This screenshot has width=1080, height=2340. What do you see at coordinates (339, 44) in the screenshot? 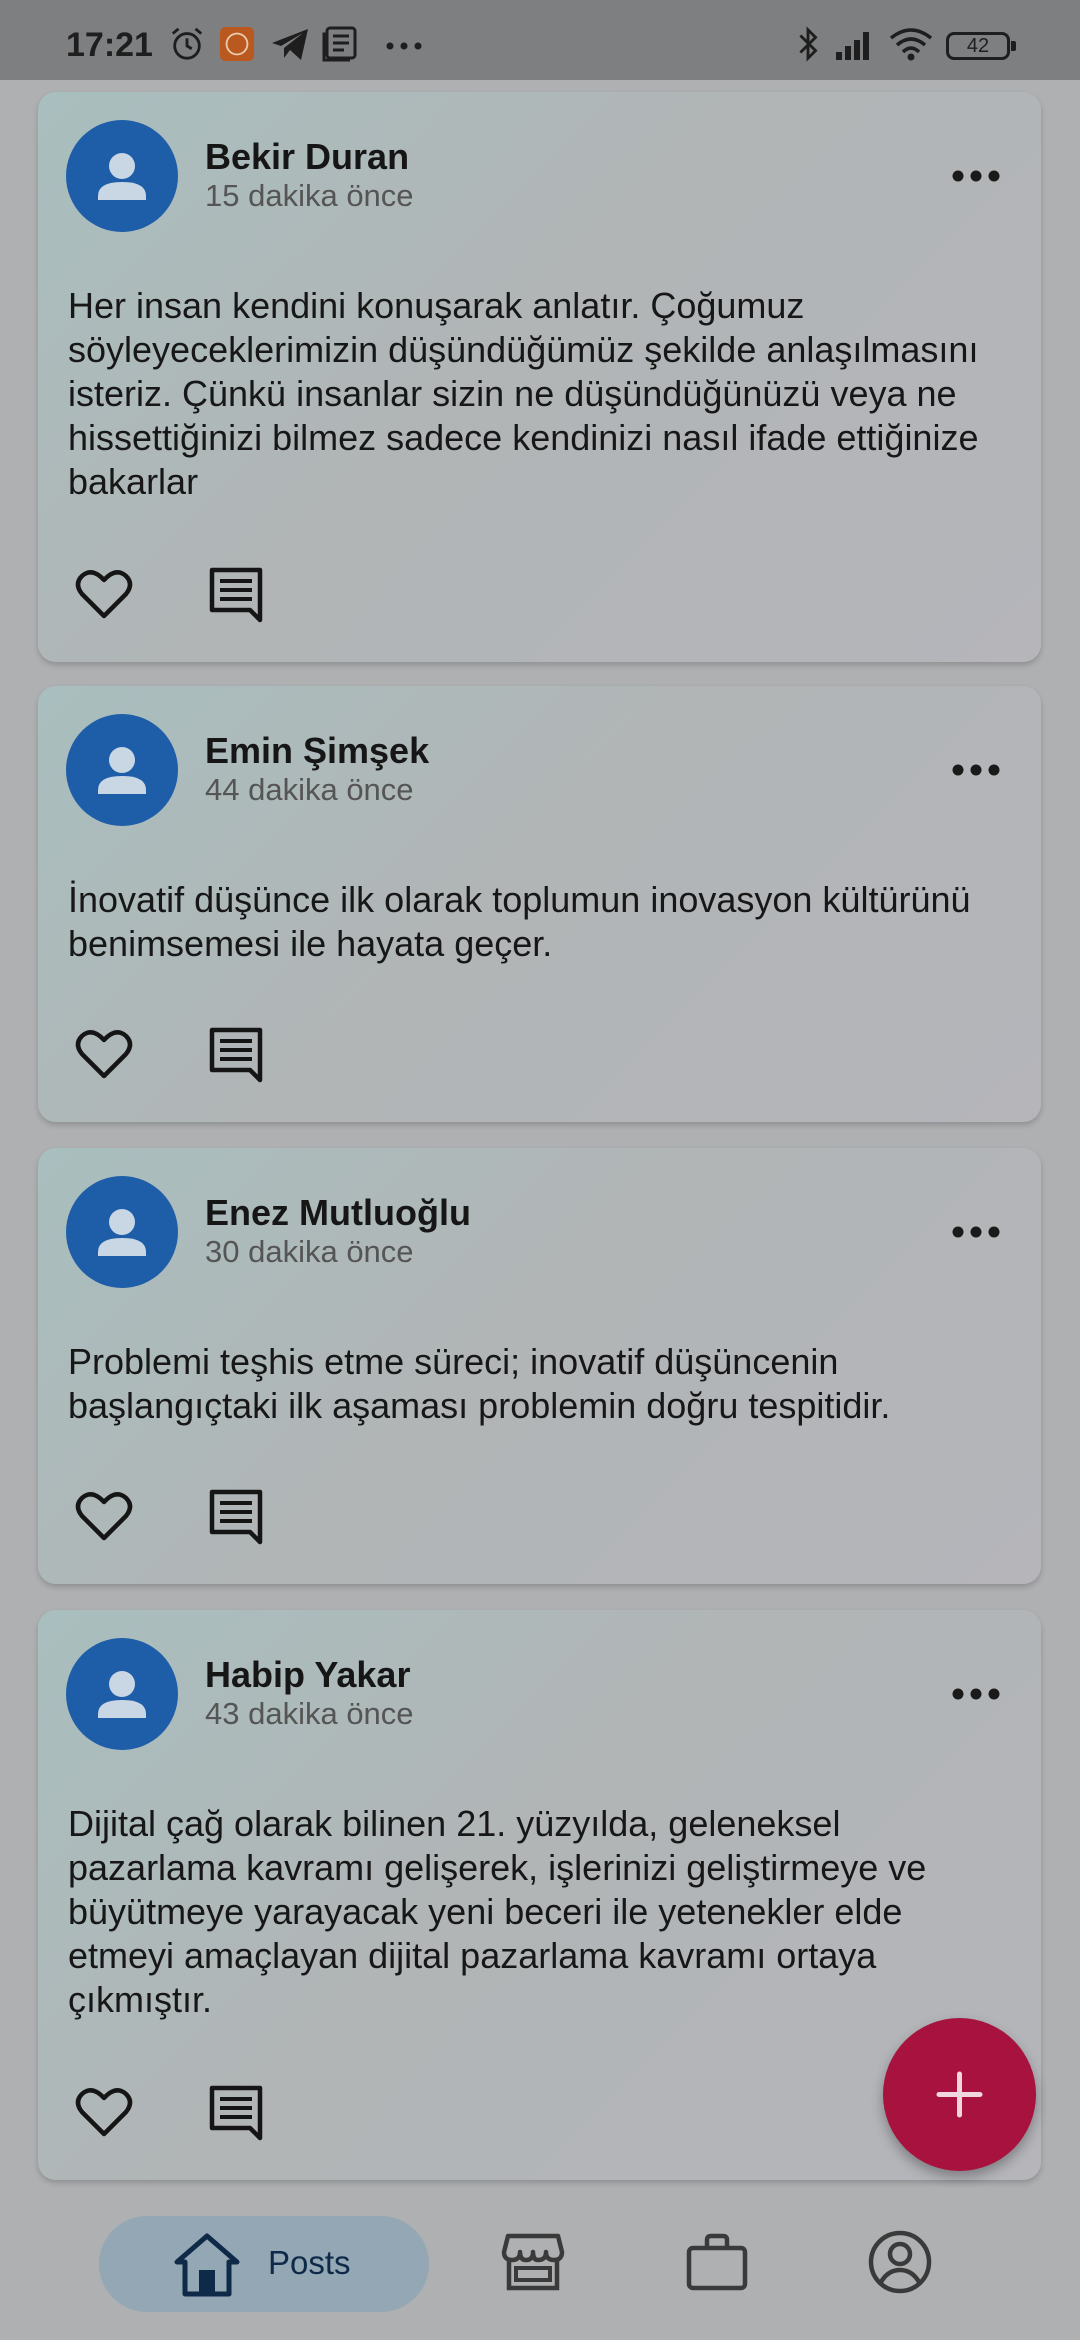
I see `news-icon` at bounding box center [339, 44].